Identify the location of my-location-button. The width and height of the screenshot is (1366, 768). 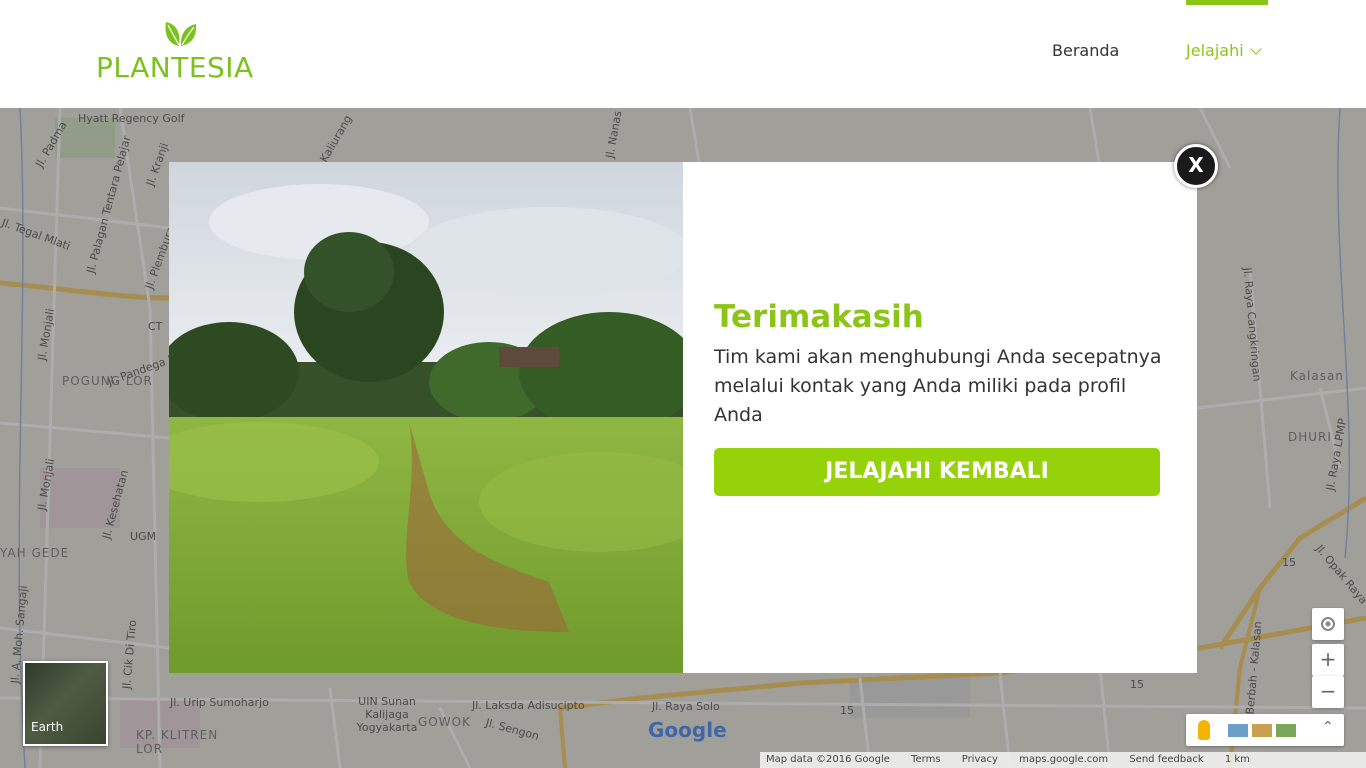
(1328, 624).